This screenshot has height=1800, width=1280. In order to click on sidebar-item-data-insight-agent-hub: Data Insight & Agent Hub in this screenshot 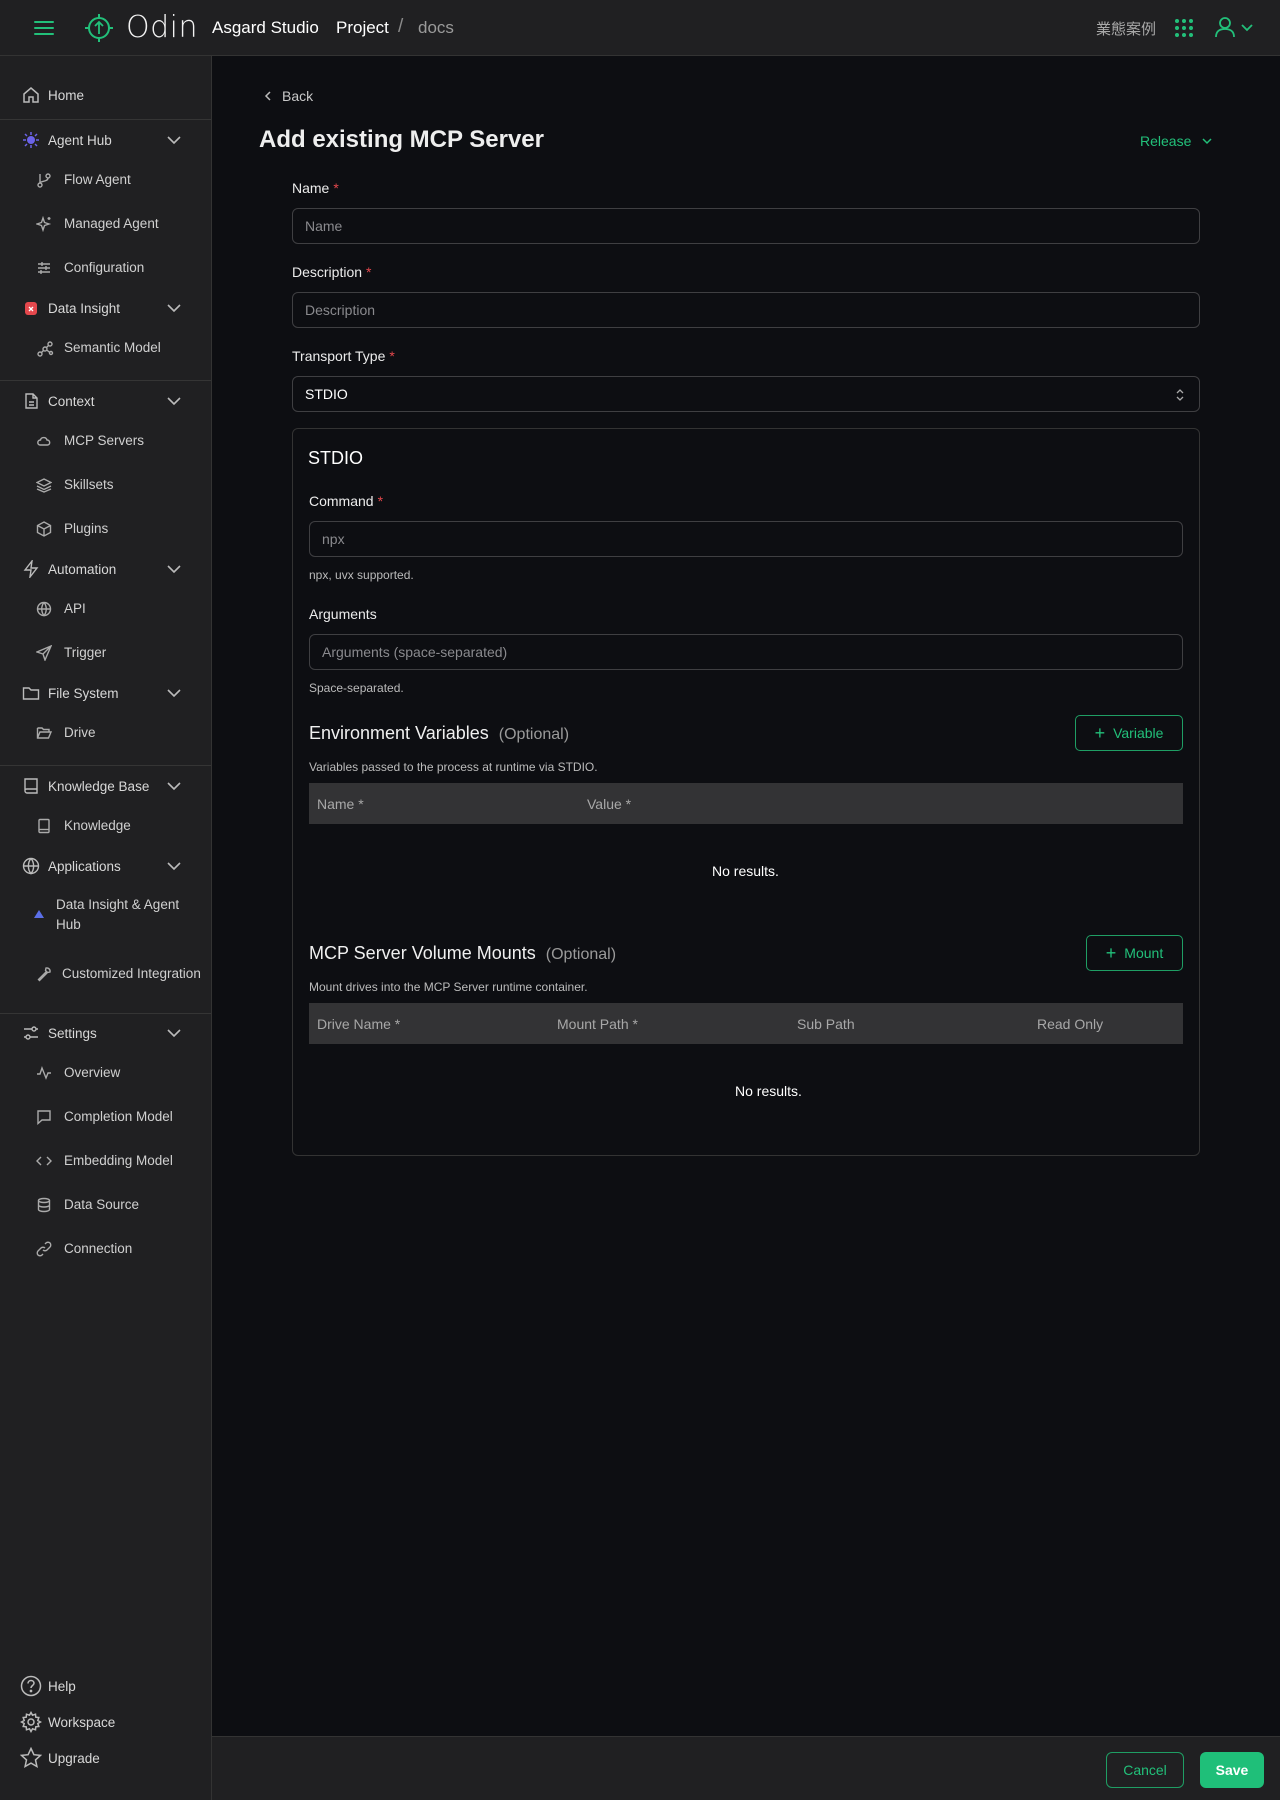, I will do `click(105, 915)`.